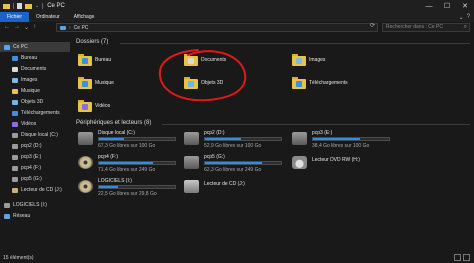 Image resolution: width=474 pixels, height=263 pixels. I want to click on tab-computer: Ordinateur, so click(48, 17).